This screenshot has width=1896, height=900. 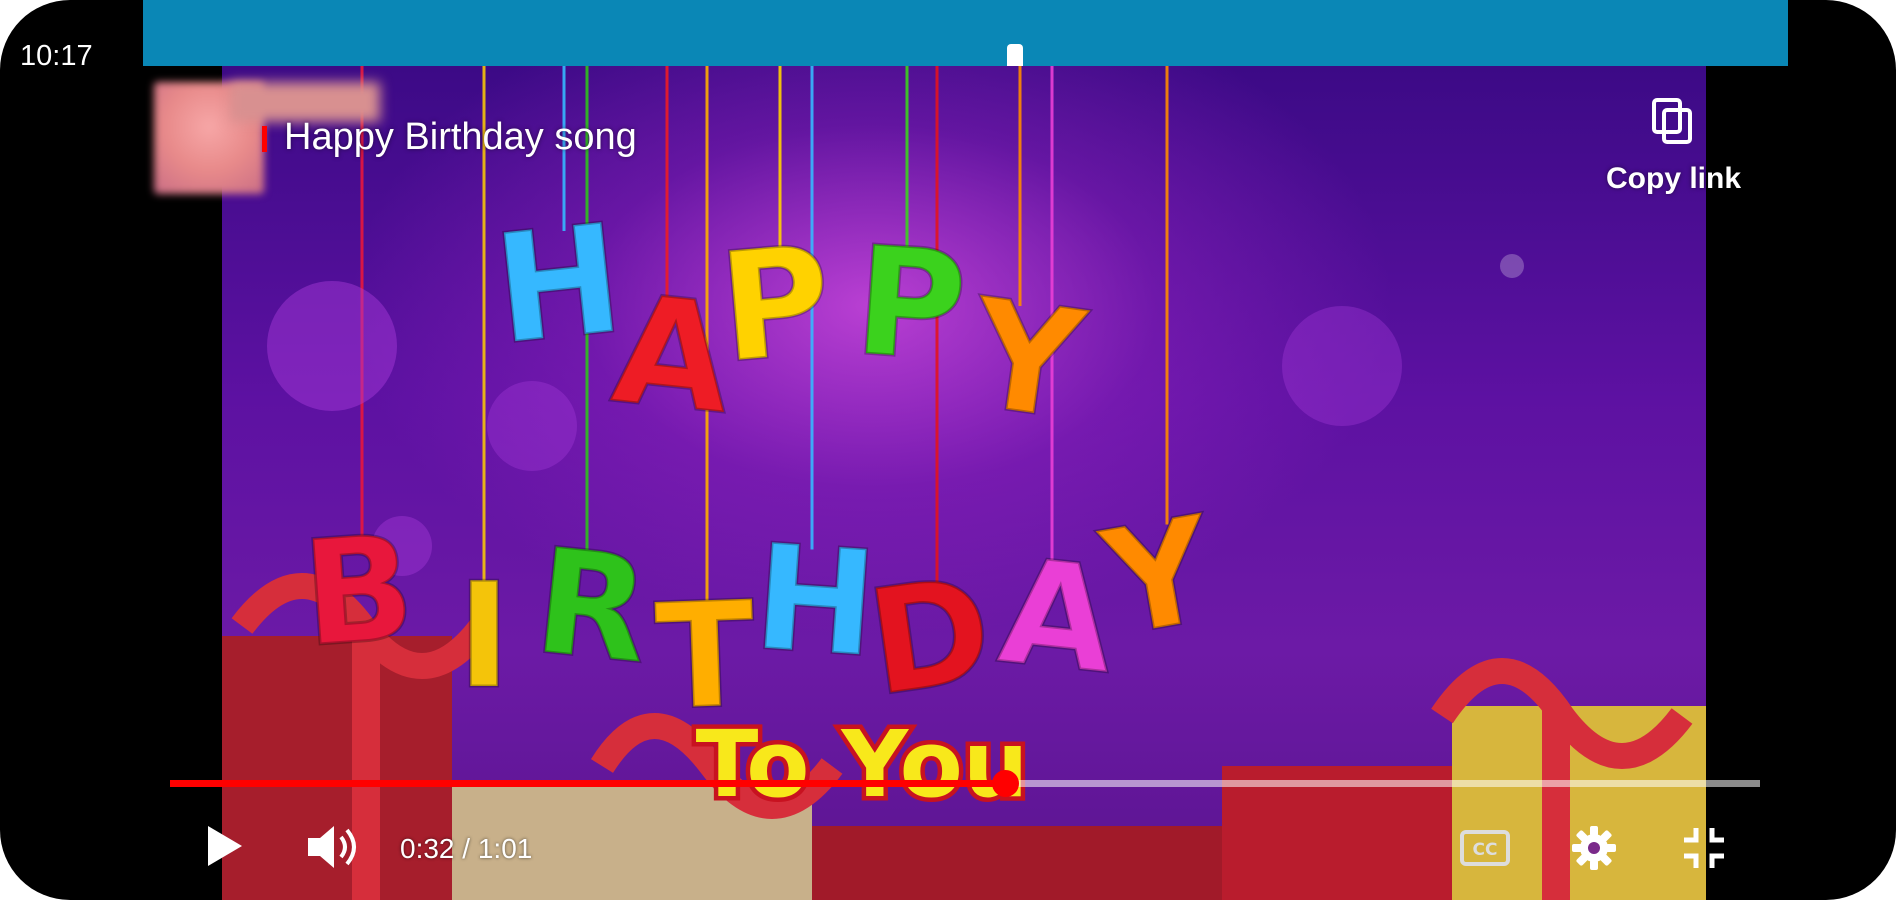 I want to click on artwork-letter: I, so click(x=484, y=636).